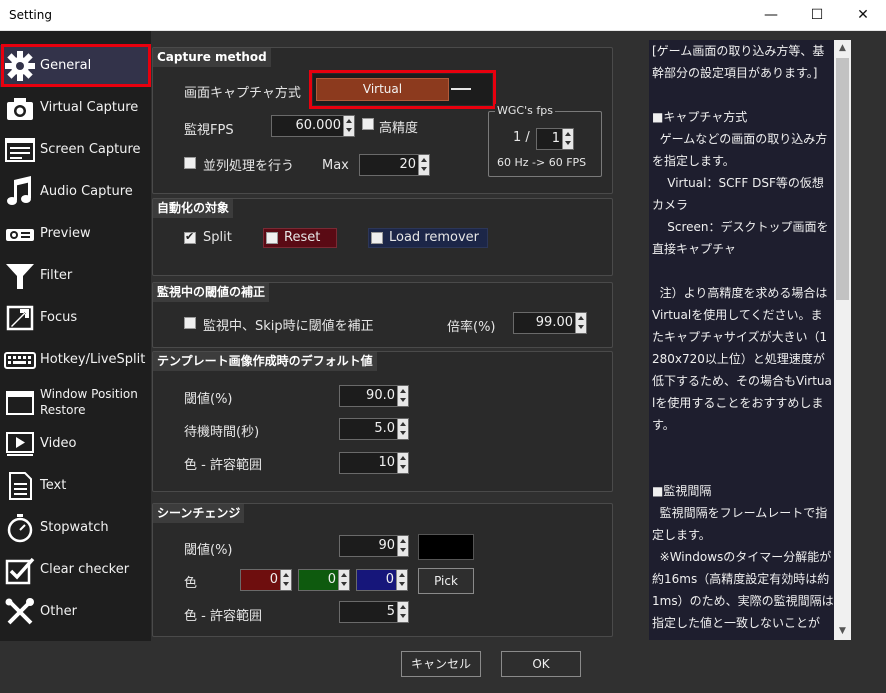 This screenshot has width=886, height=693. What do you see at coordinates (199, 513) in the screenshot?
I see `scene-change-title: シーンチェンジ` at bounding box center [199, 513].